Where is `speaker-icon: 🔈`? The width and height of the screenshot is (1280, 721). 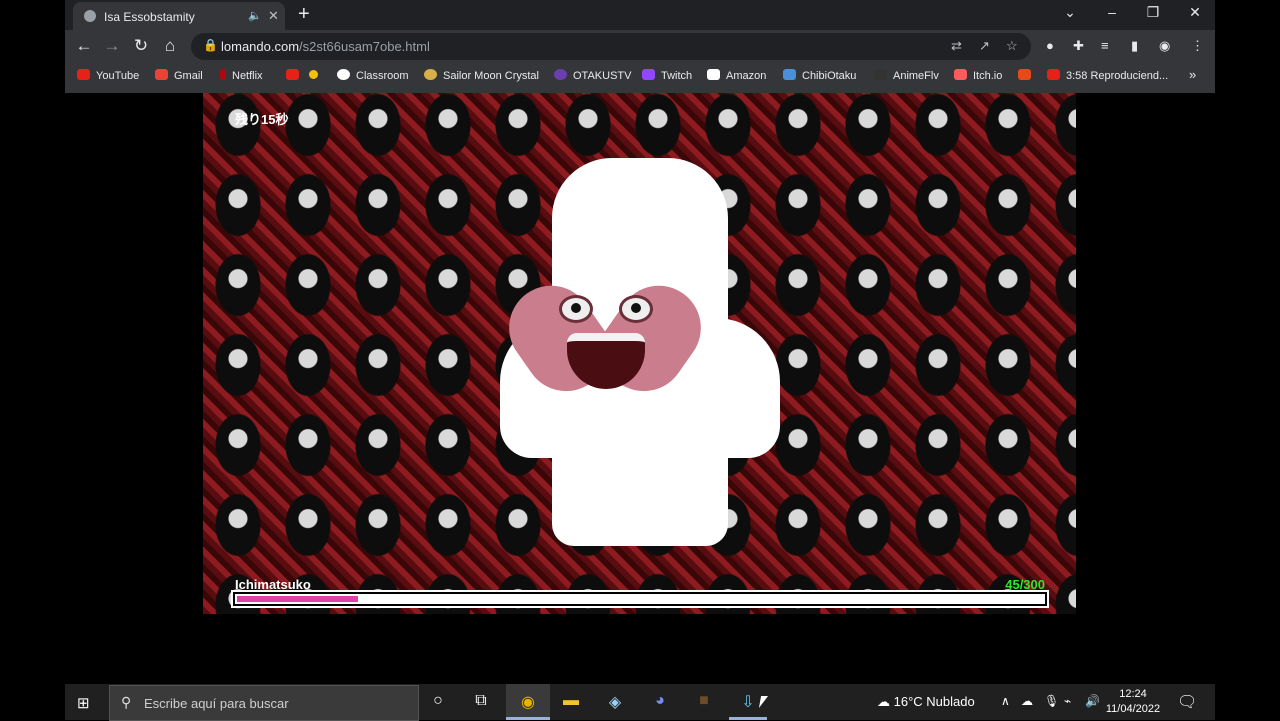
speaker-icon: 🔈 is located at coordinates (255, 15).